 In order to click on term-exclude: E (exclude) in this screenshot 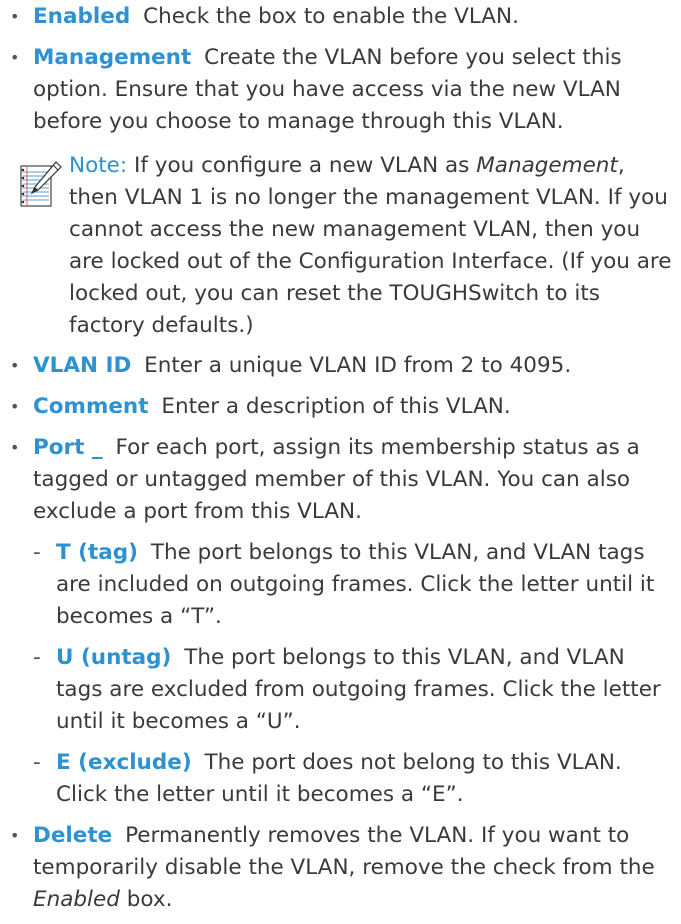, I will do `click(124, 762)`.